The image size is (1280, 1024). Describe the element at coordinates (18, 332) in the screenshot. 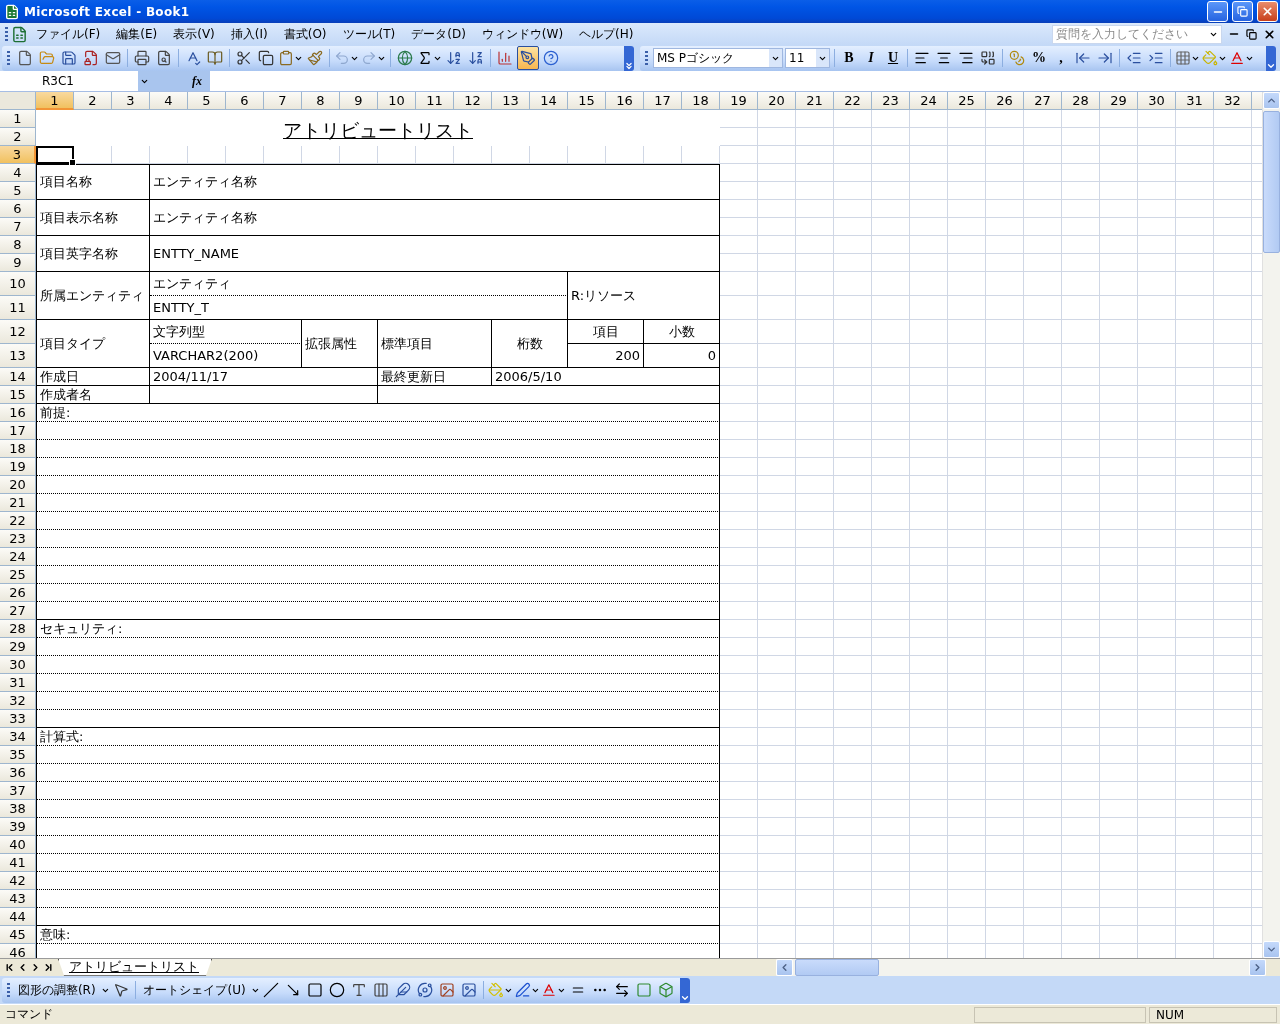

I see `row-header: 12` at that location.